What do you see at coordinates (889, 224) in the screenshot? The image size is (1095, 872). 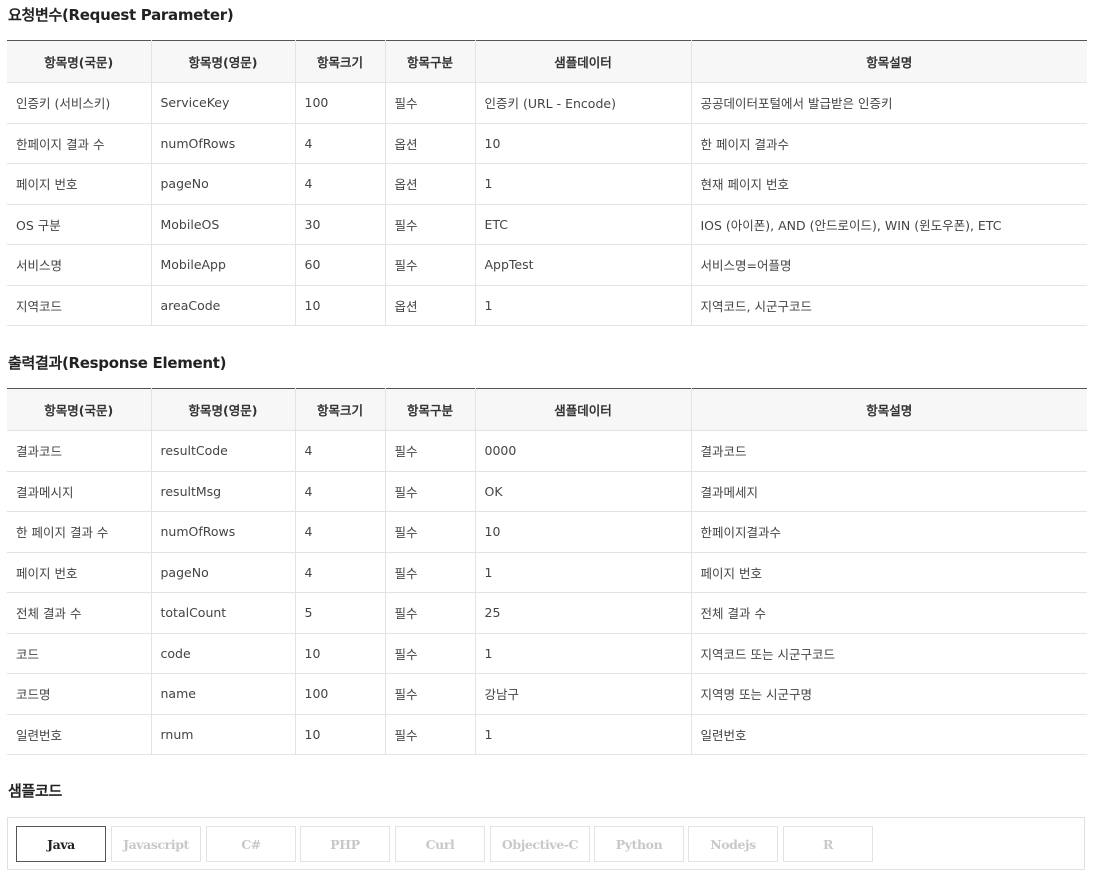 I see `table-cell: IOS (아이폰), AND (안드로이드), WIN (윈도우폰), ETC` at bounding box center [889, 224].